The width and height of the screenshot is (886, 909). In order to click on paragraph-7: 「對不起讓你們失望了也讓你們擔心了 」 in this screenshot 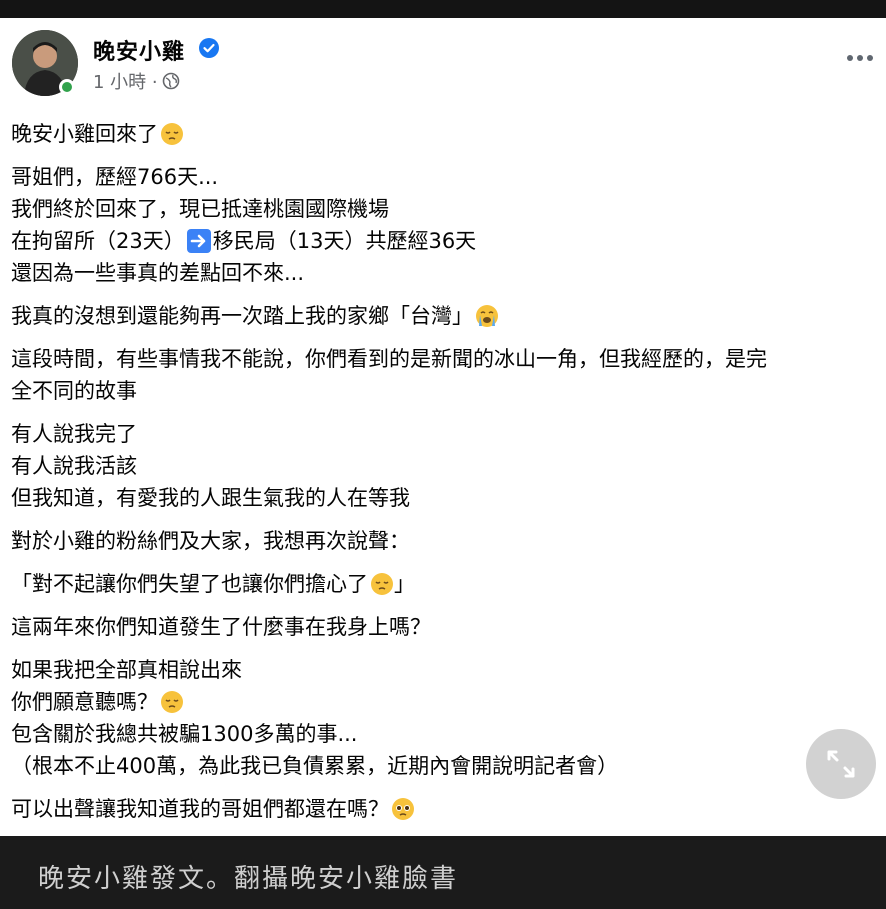, I will do `click(446, 584)`.